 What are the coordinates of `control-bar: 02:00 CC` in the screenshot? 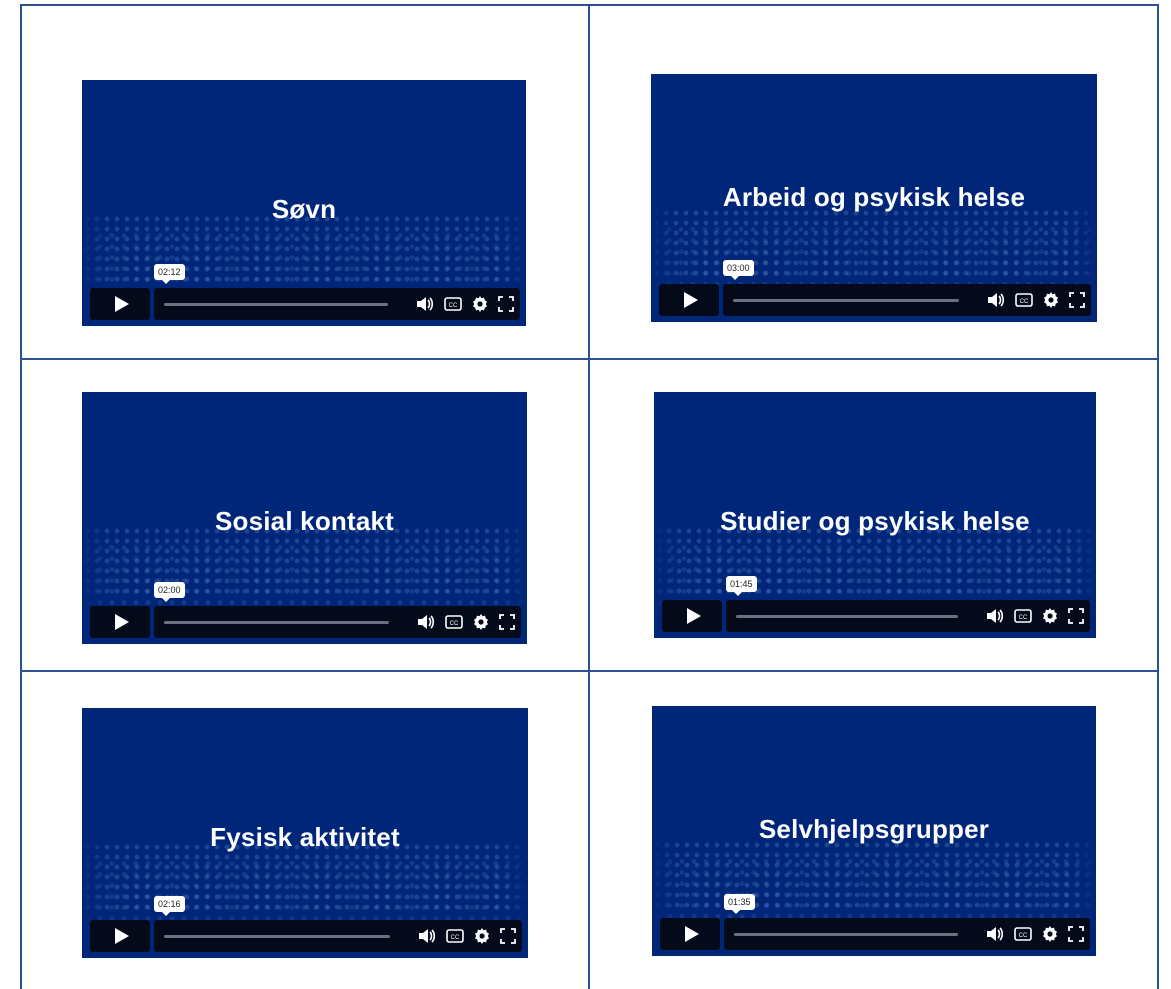 It's located at (337, 610).